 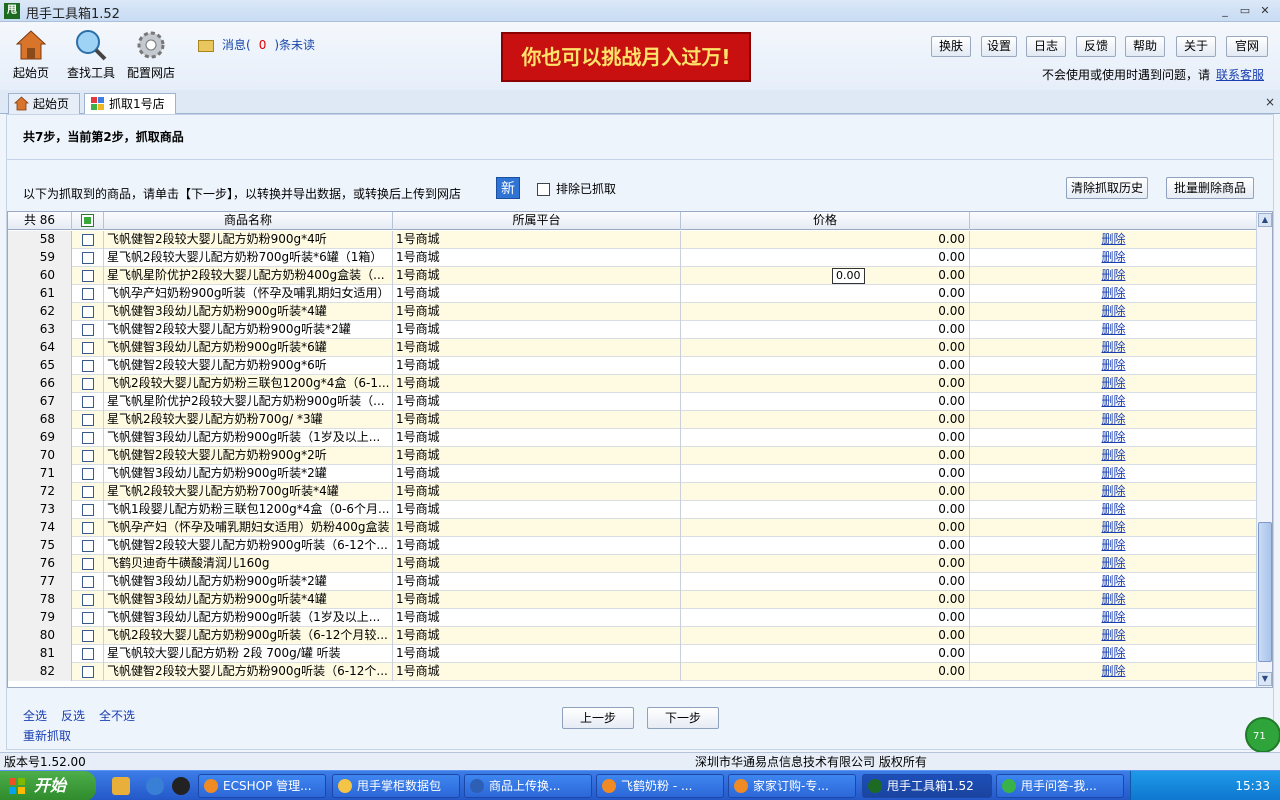 I want to click on select-none-link: 全不选, so click(x=117, y=716).